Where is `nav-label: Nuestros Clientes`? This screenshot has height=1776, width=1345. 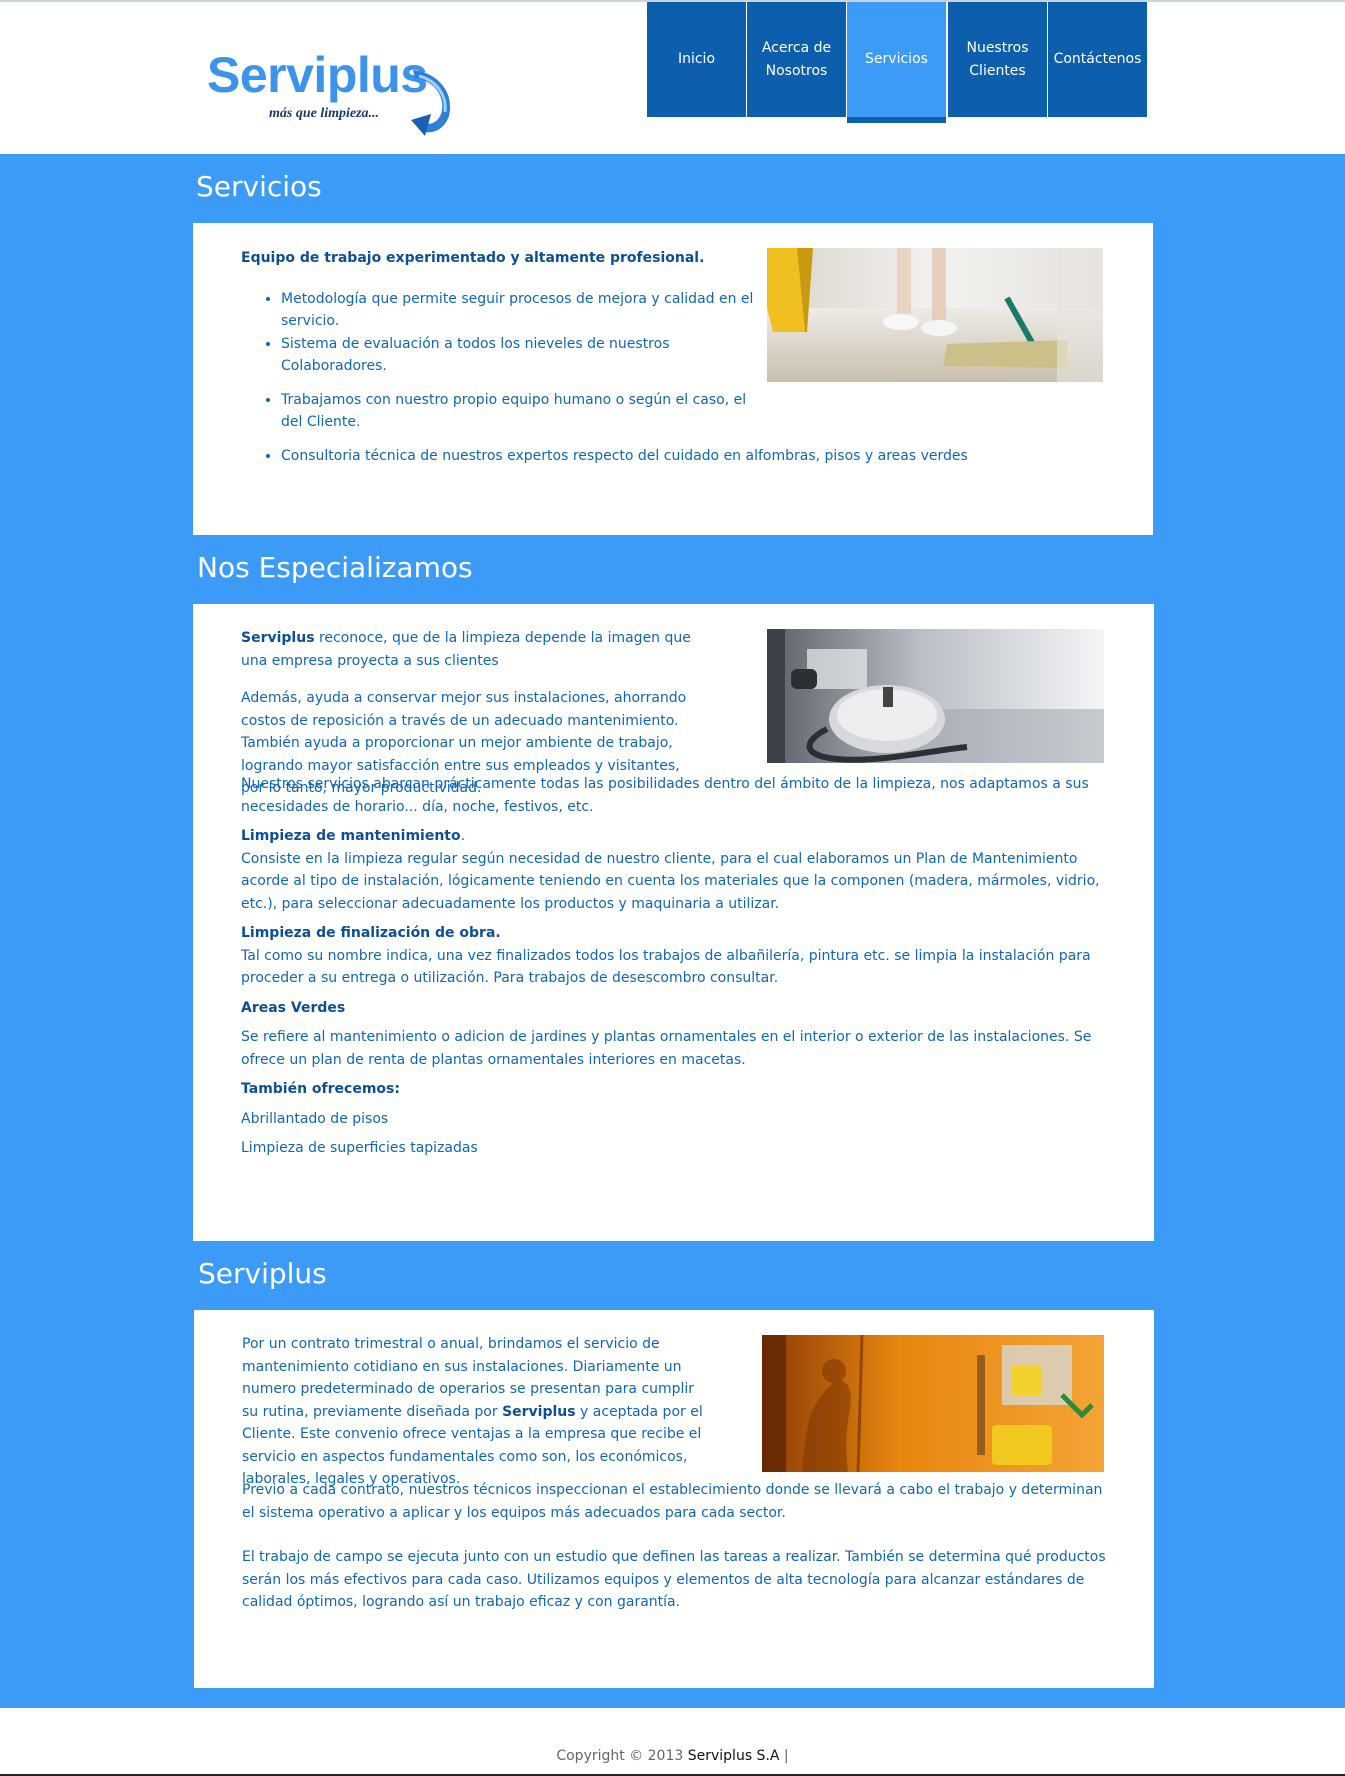 nav-label: Nuestros Clientes is located at coordinates (997, 59).